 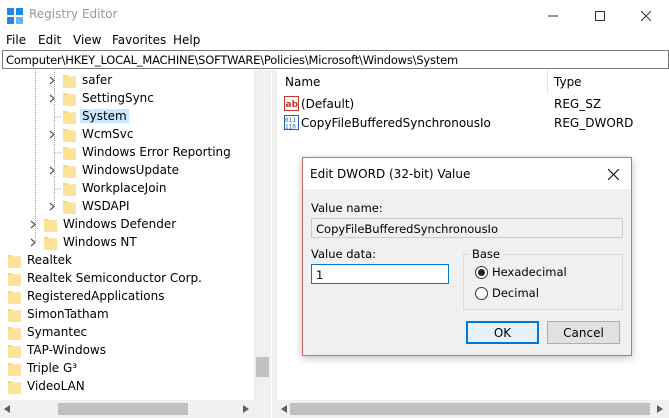 I want to click on close-icon, so click(x=646, y=15).